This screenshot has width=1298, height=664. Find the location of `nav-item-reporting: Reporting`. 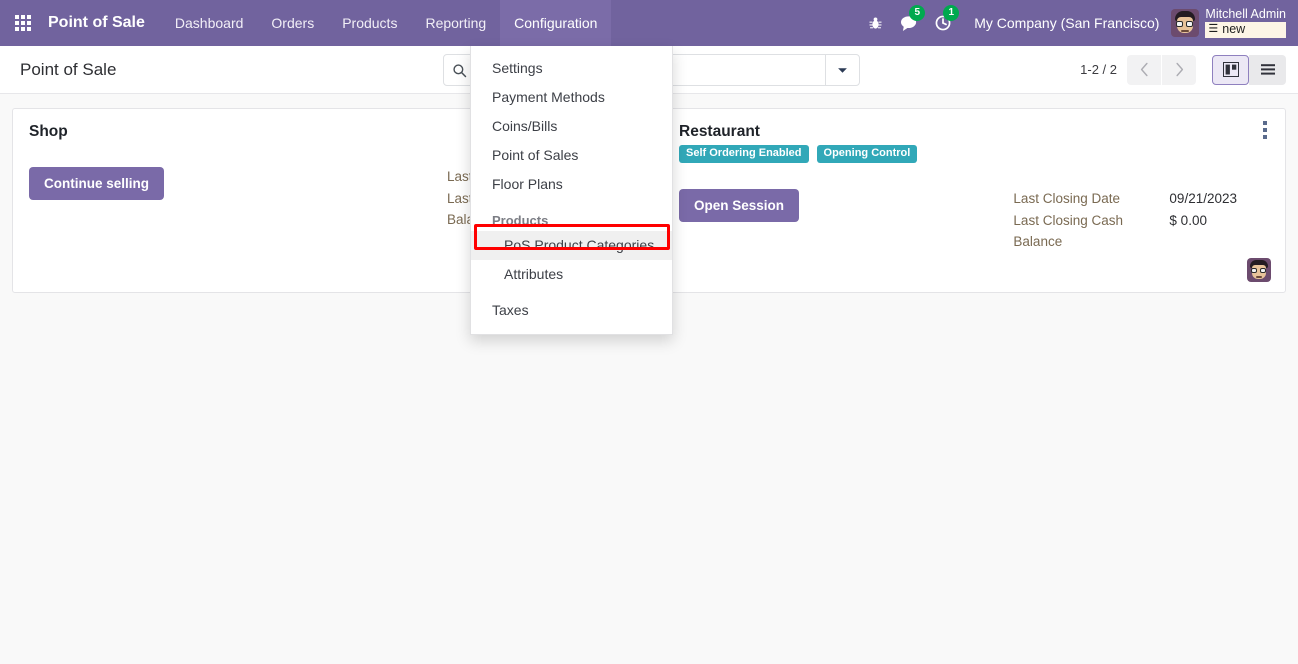

nav-item-reporting: Reporting is located at coordinates (455, 23).